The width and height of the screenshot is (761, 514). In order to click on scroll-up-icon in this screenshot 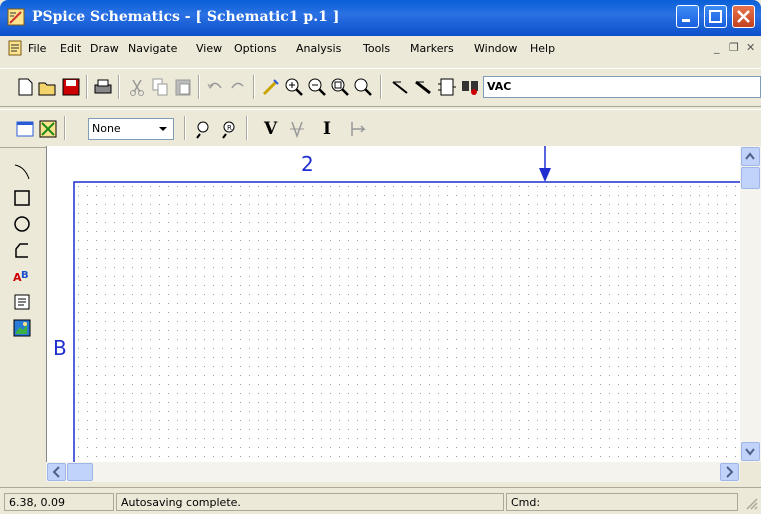, I will do `click(750, 156)`.